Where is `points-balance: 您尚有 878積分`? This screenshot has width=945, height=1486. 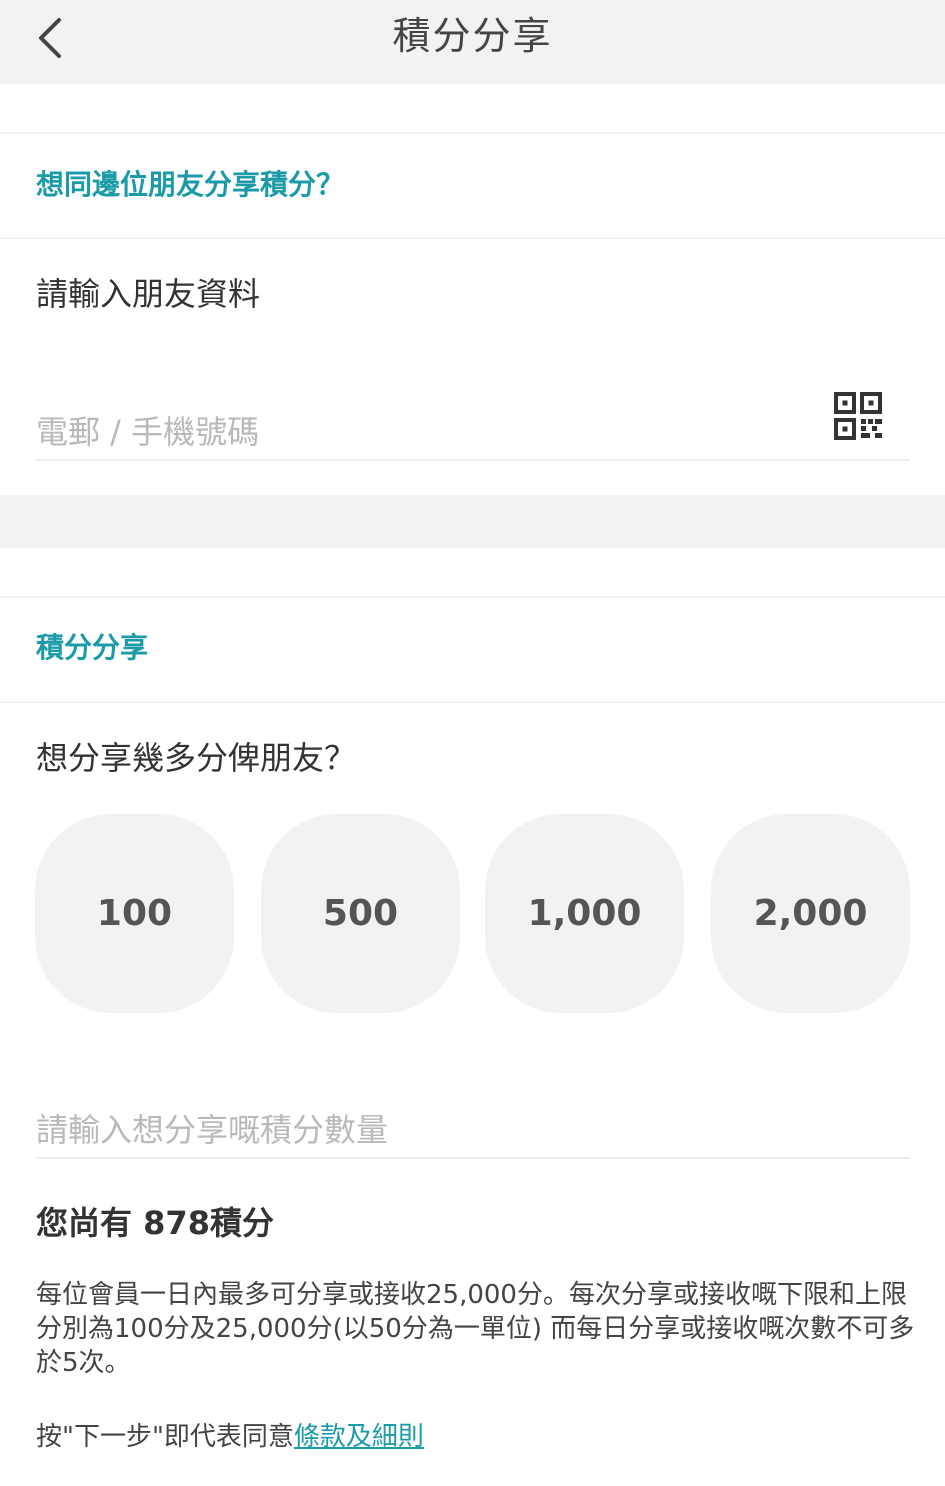 points-balance: 您尚有 878積分 is located at coordinates (155, 1223).